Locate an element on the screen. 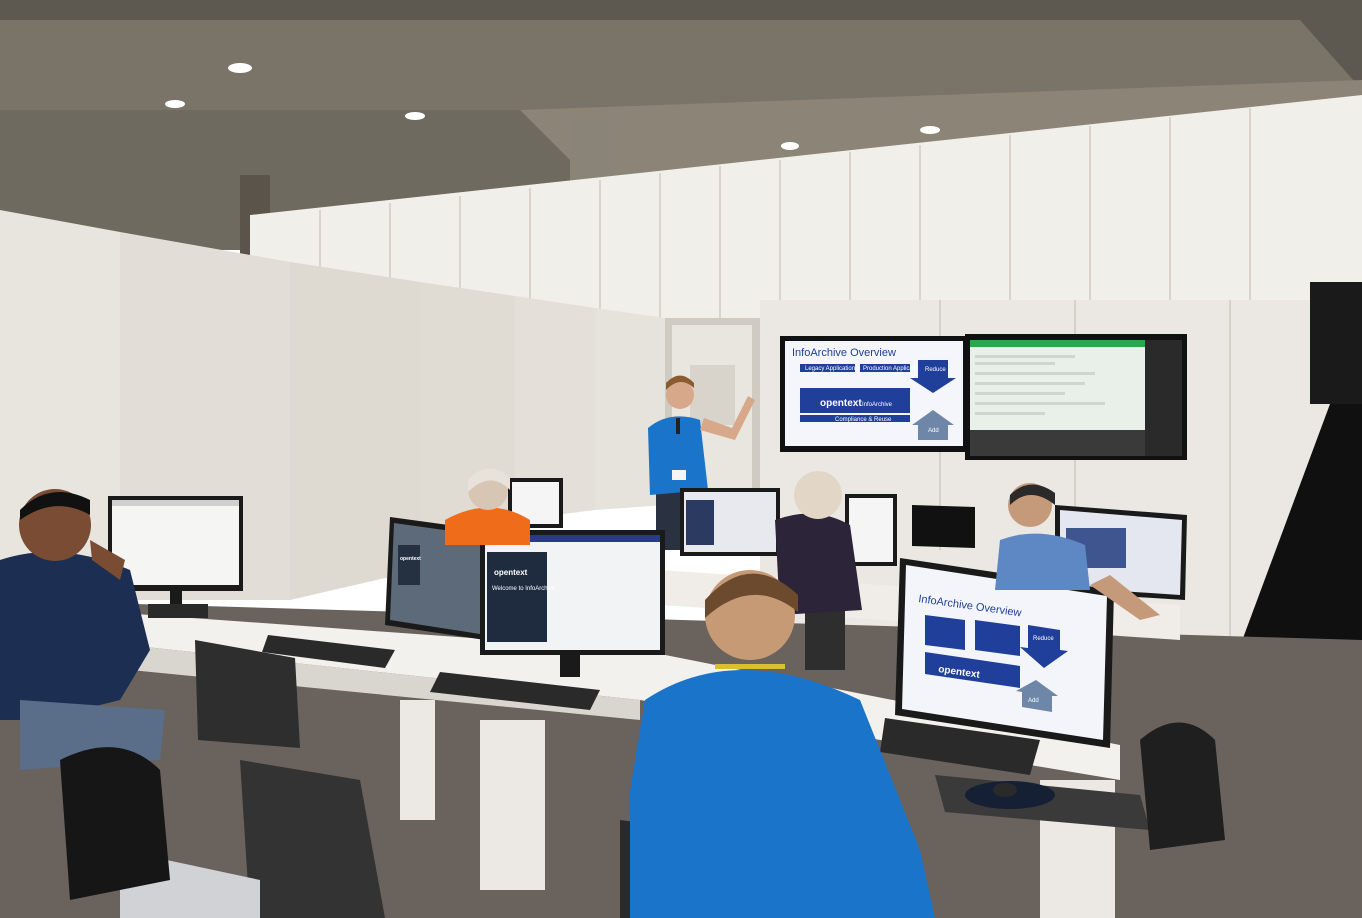 This screenshot has width=1362, height=918. app-header-bar is located at coordinates (1057, 343).